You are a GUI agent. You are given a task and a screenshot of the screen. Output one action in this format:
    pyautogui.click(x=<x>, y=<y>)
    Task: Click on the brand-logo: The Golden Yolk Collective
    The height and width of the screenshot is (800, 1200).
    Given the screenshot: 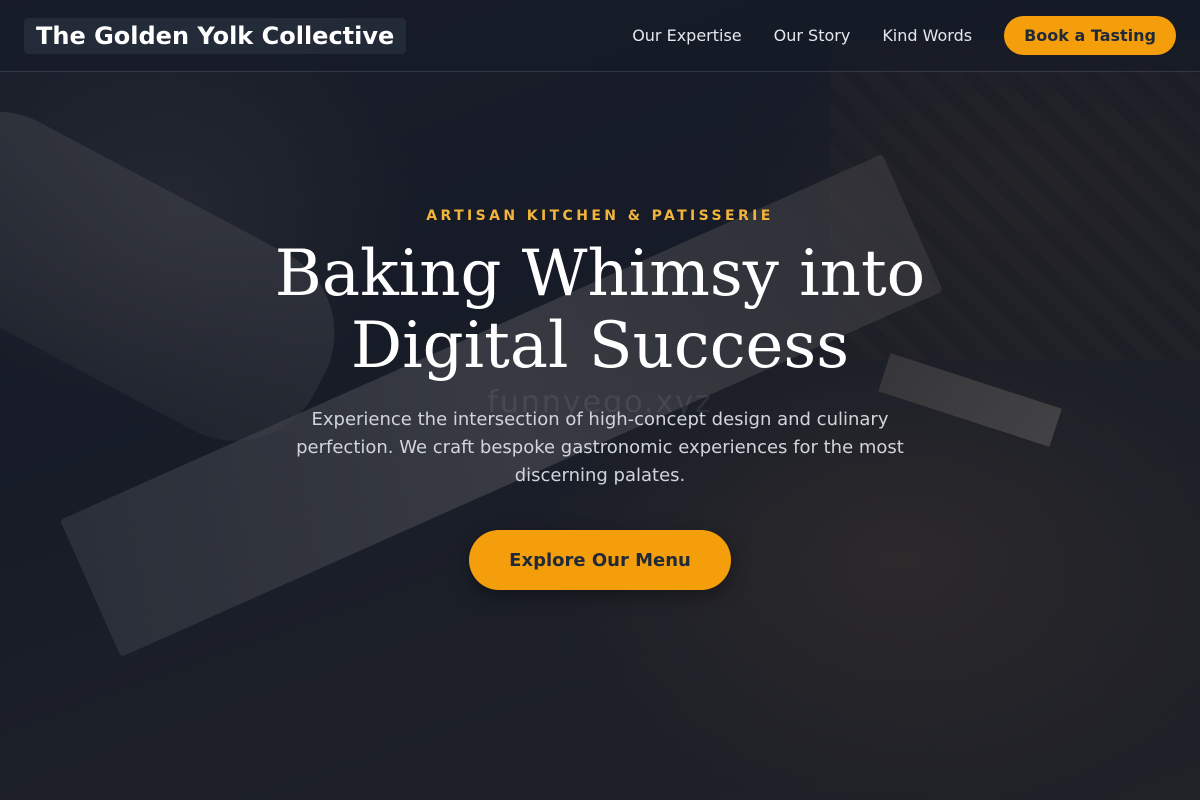 What is the action you would take?
    pyautogui.click(x=215, y=35)
    